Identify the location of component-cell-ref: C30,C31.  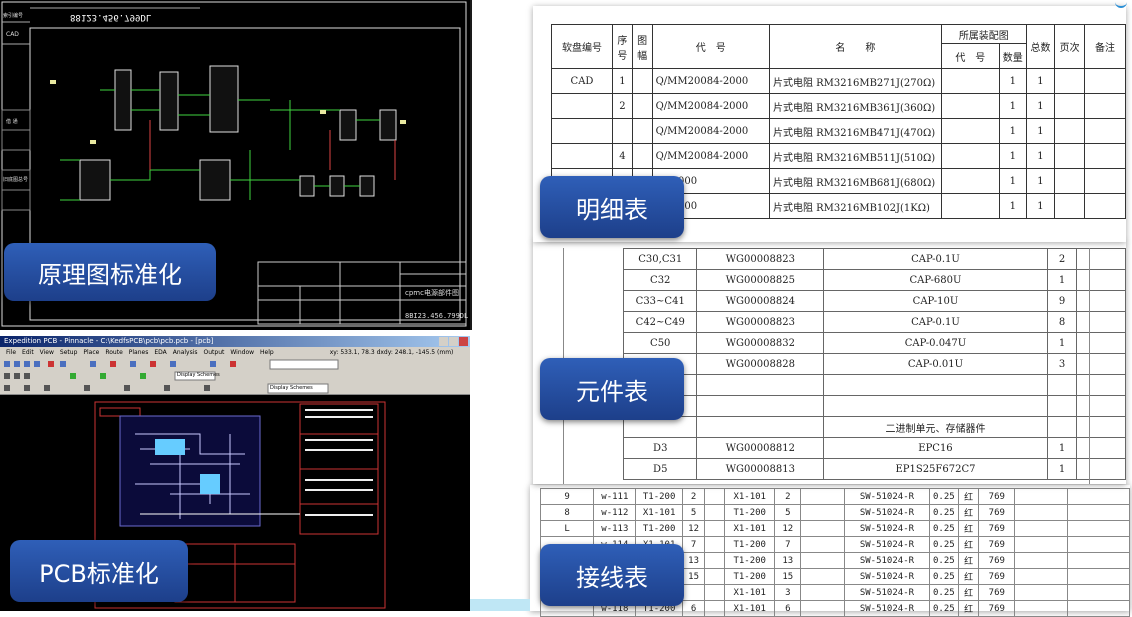
(660, 259).